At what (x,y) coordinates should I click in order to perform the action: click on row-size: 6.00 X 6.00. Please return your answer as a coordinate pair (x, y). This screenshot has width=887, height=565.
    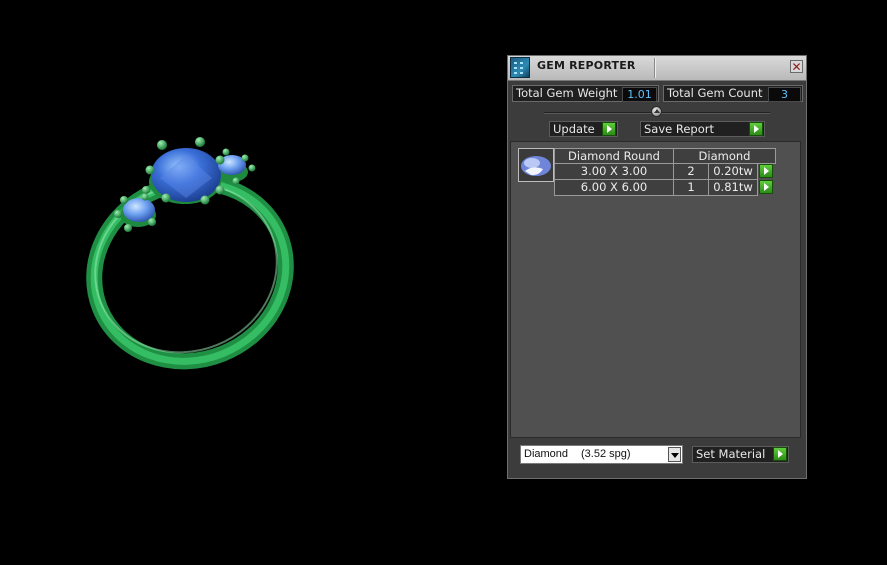
    Looking at the image, I should click on (614, 187).